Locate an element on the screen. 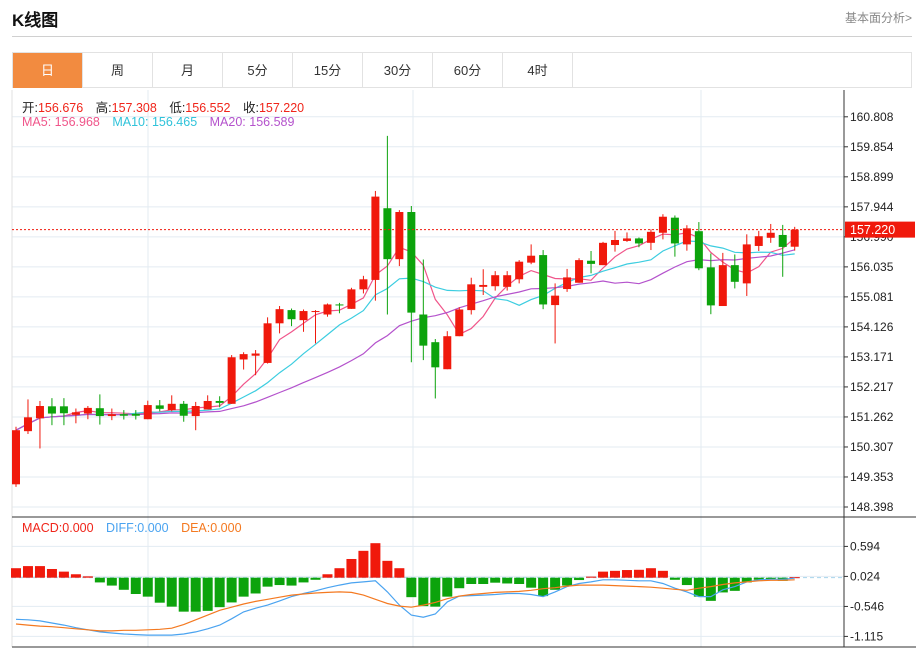  macd-readout: MACD:0.000 DIFF:0.000 DEA:0.000 is located at coordinates (132, 528).